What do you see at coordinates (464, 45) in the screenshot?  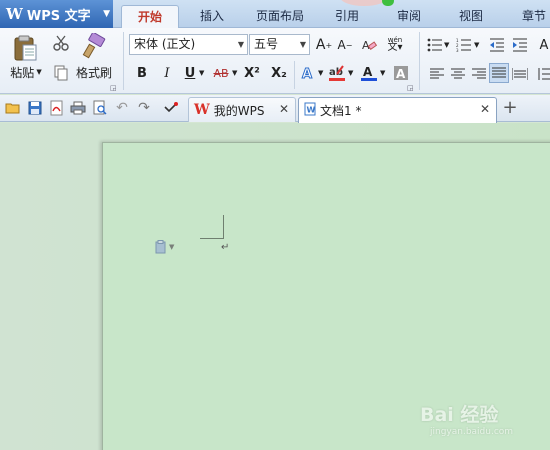 I see `numbered-list-icon: 123` at bounding box center [464, 45].